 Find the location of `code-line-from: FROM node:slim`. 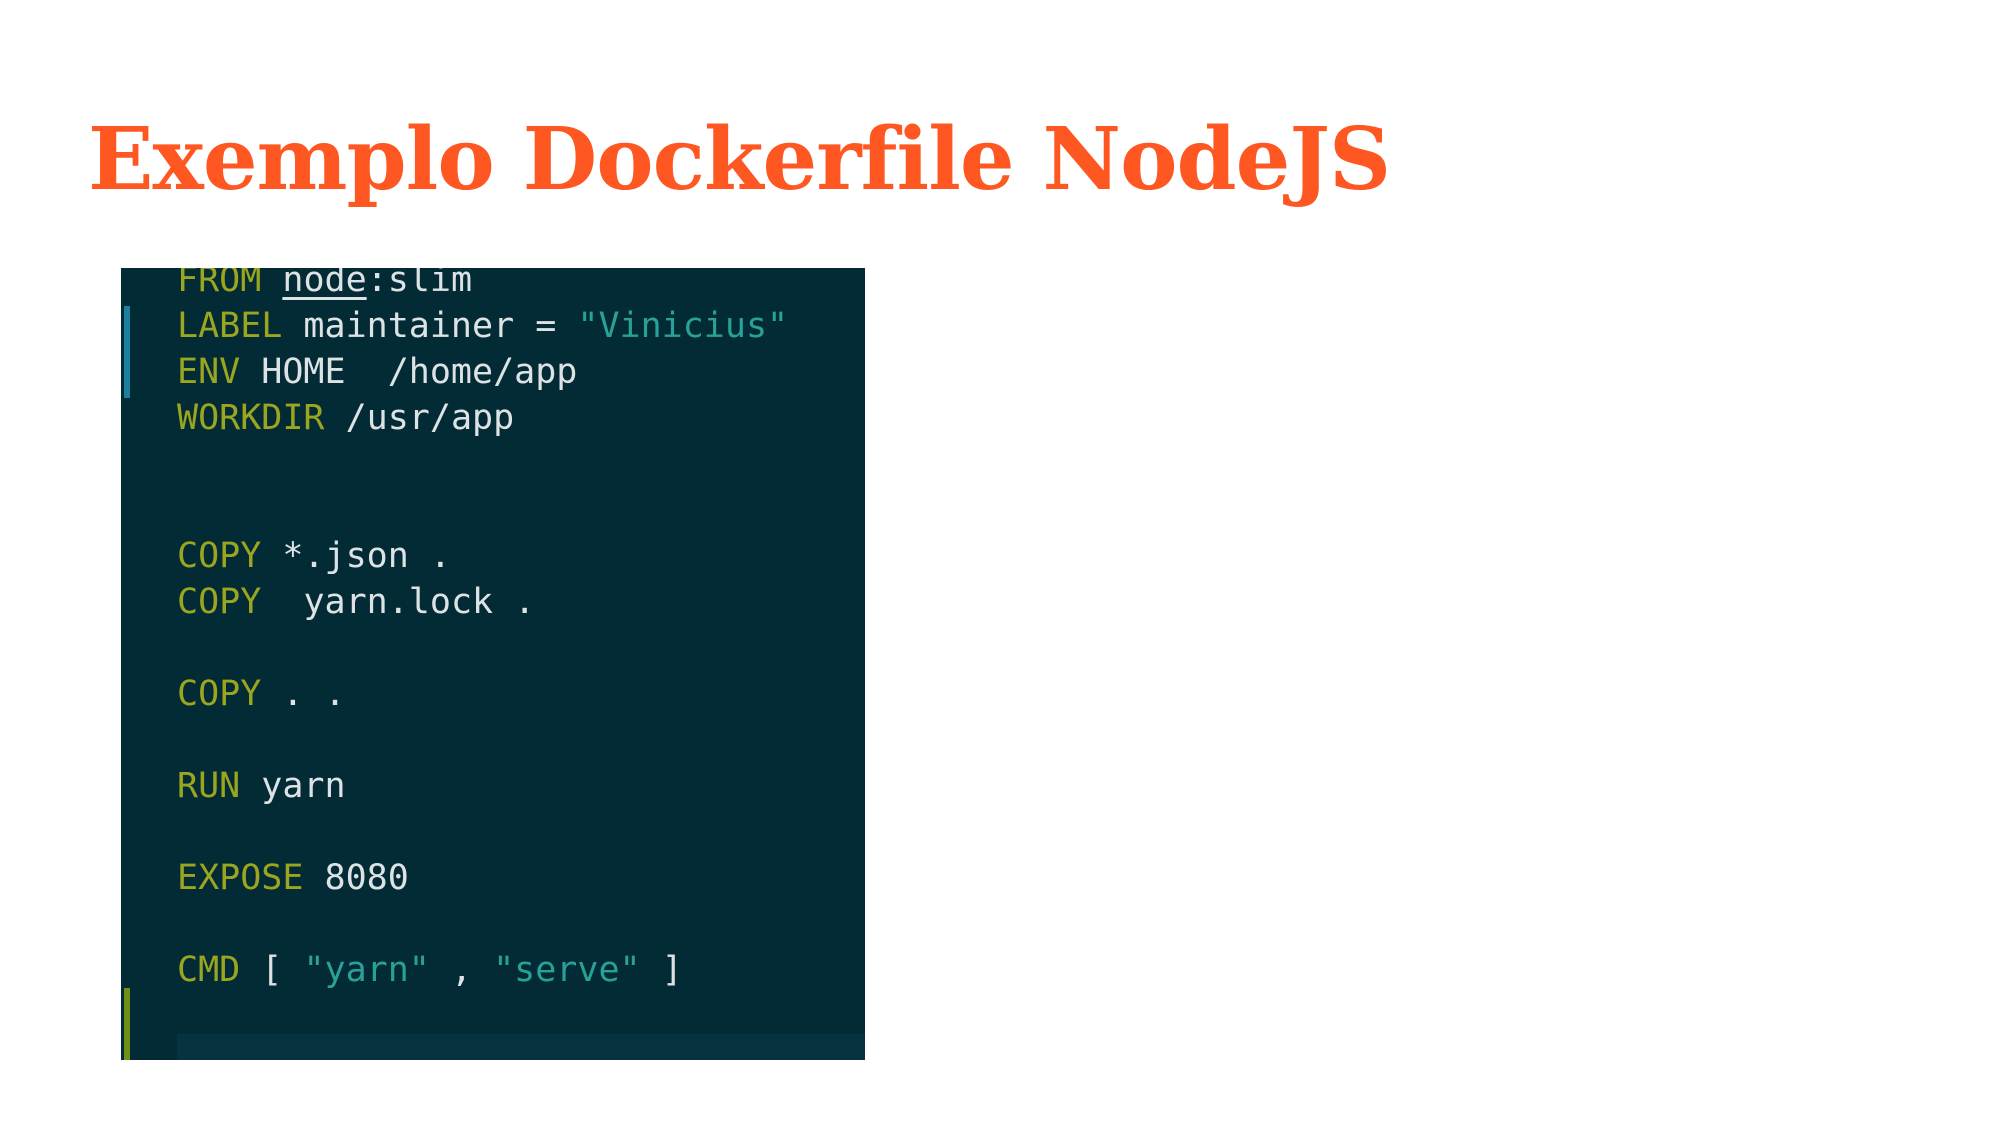

code-line-from: FROM node:slim is located at coordinates (324, 285).